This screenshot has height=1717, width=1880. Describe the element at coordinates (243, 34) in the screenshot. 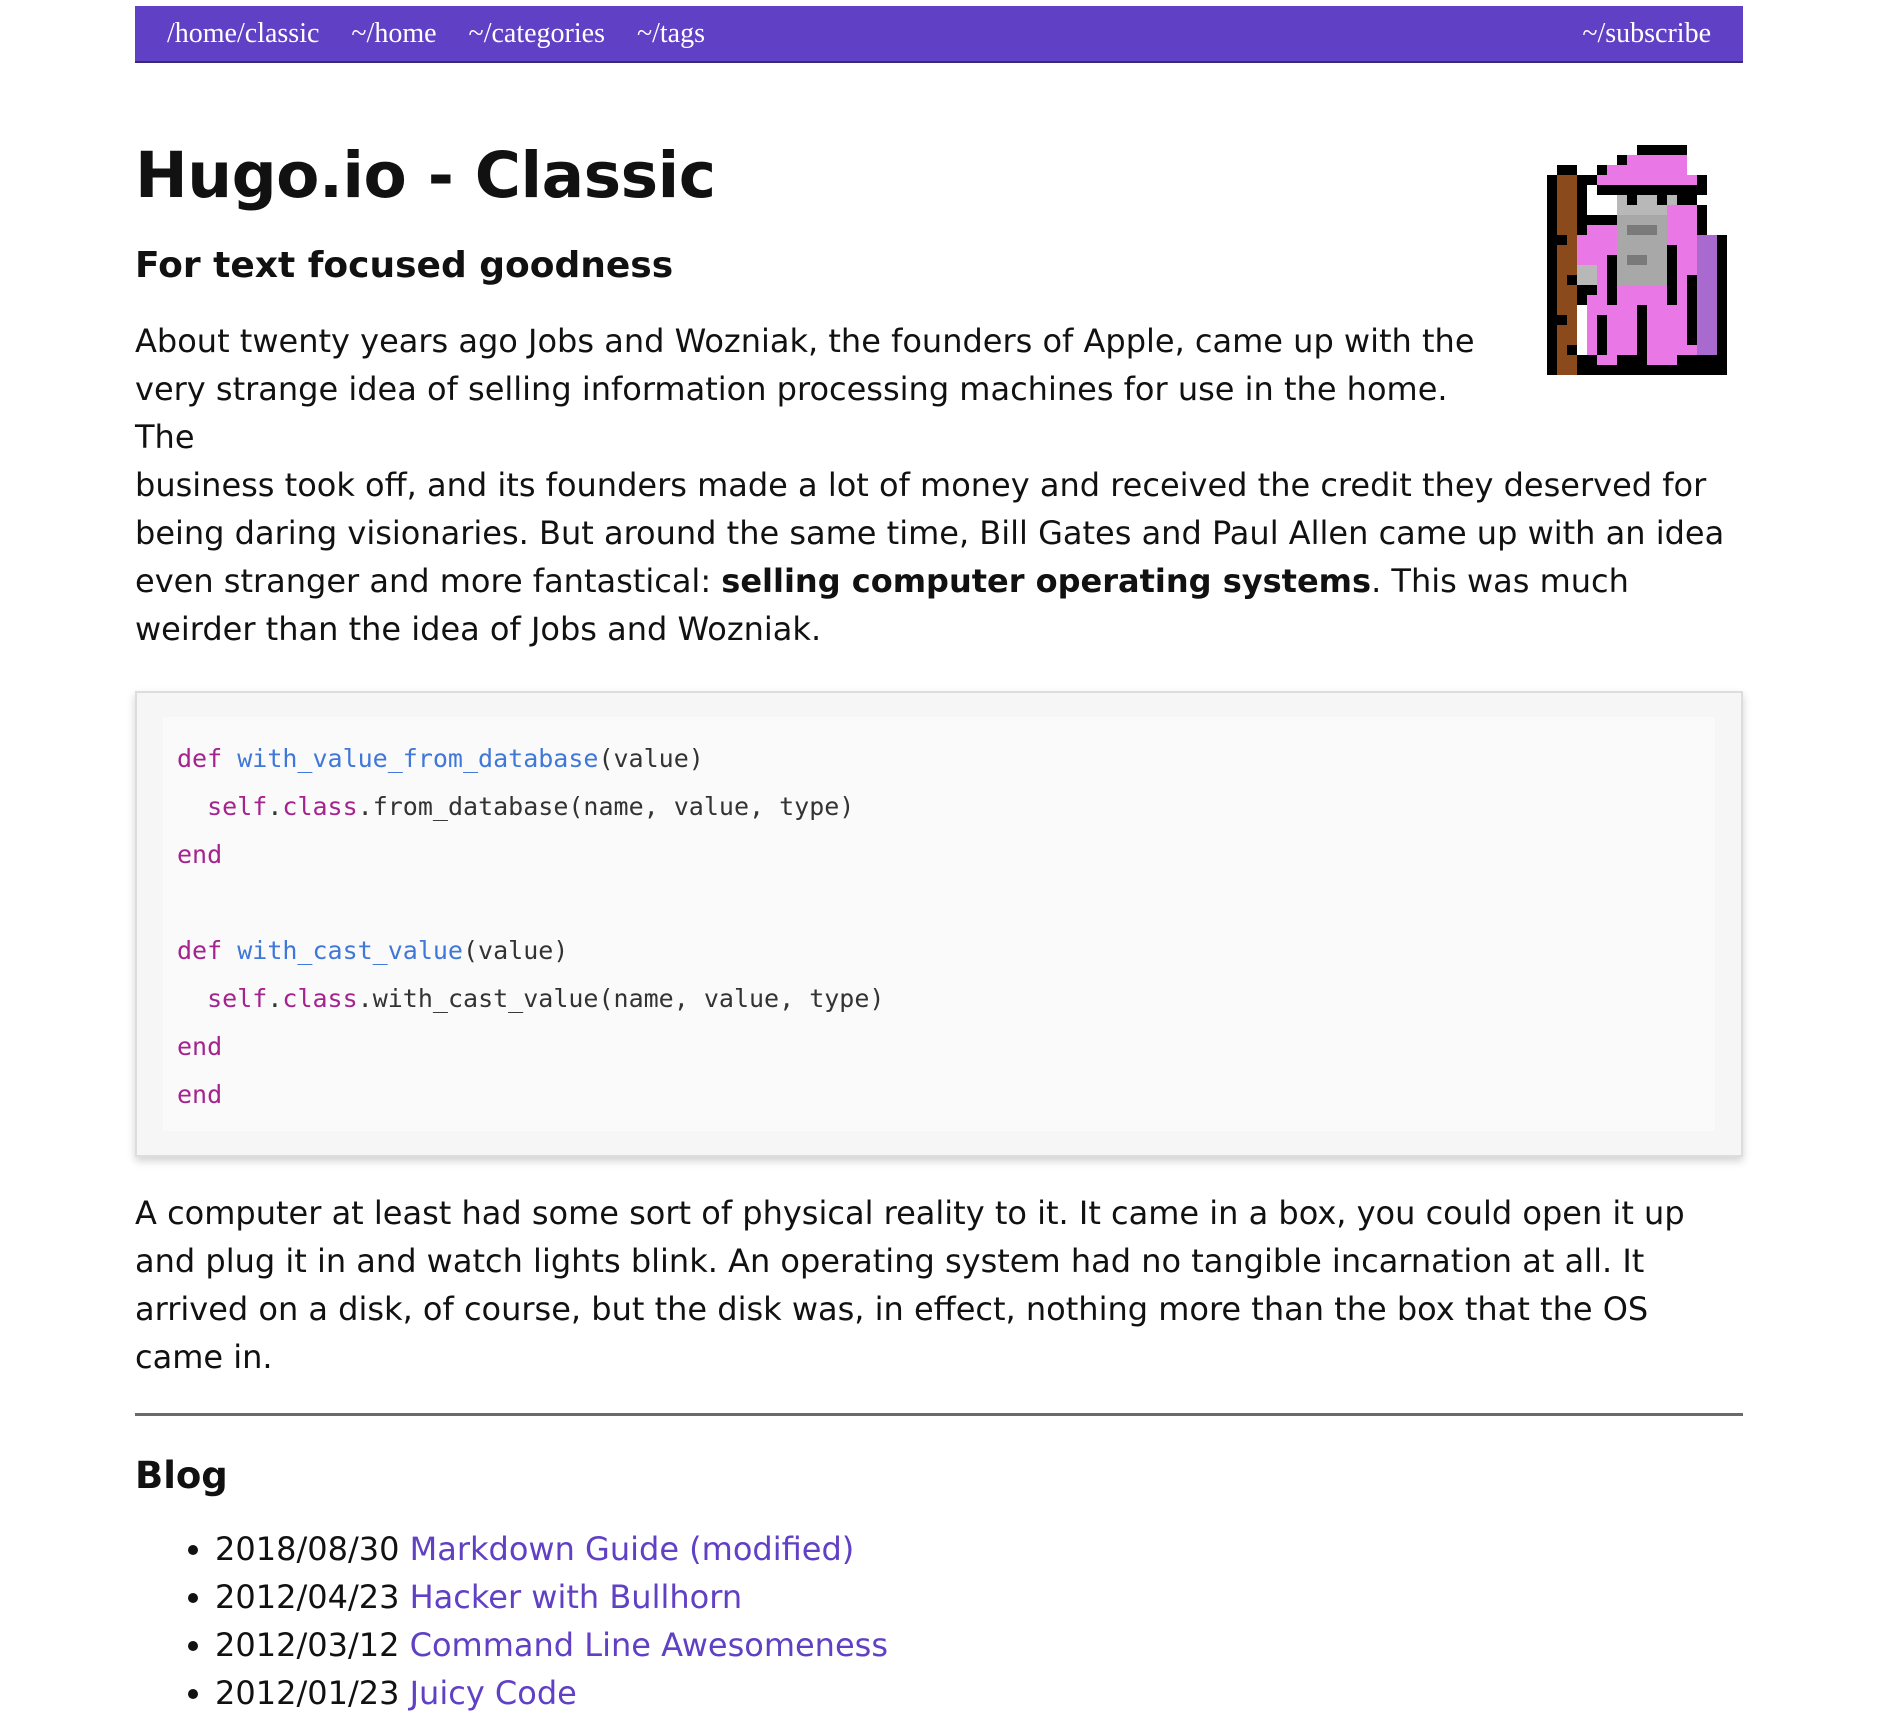

I see `nav-brand-link: /home/classic` at that location.